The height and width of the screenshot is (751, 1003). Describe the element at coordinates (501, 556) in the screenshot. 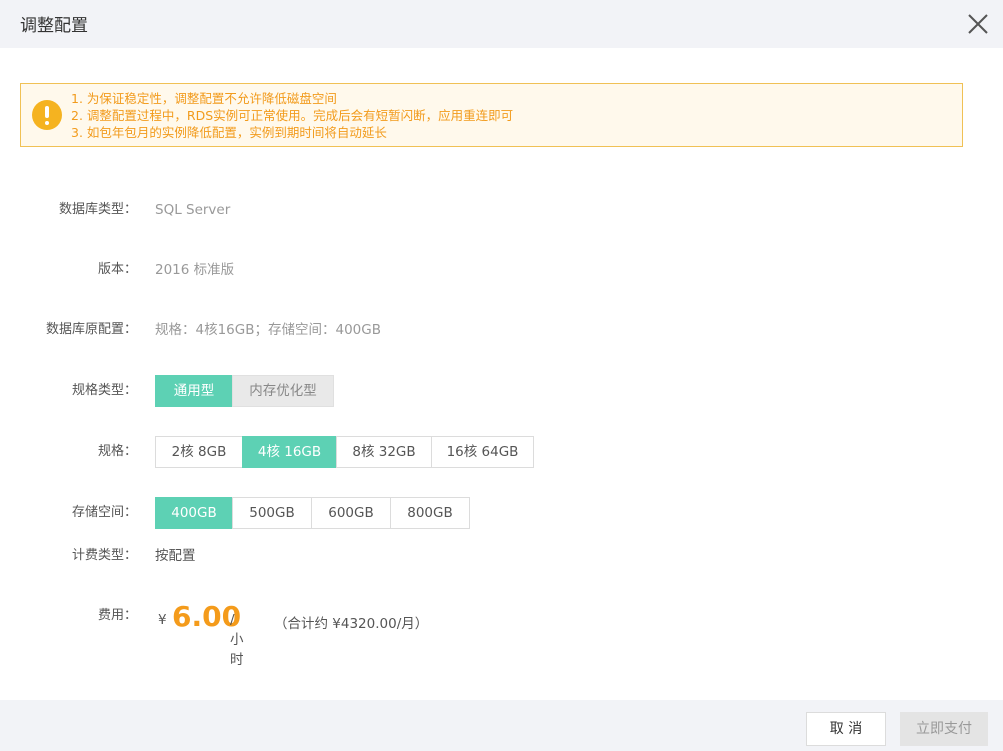

I see `billing-row: 计费类型： 按配置` at that location.